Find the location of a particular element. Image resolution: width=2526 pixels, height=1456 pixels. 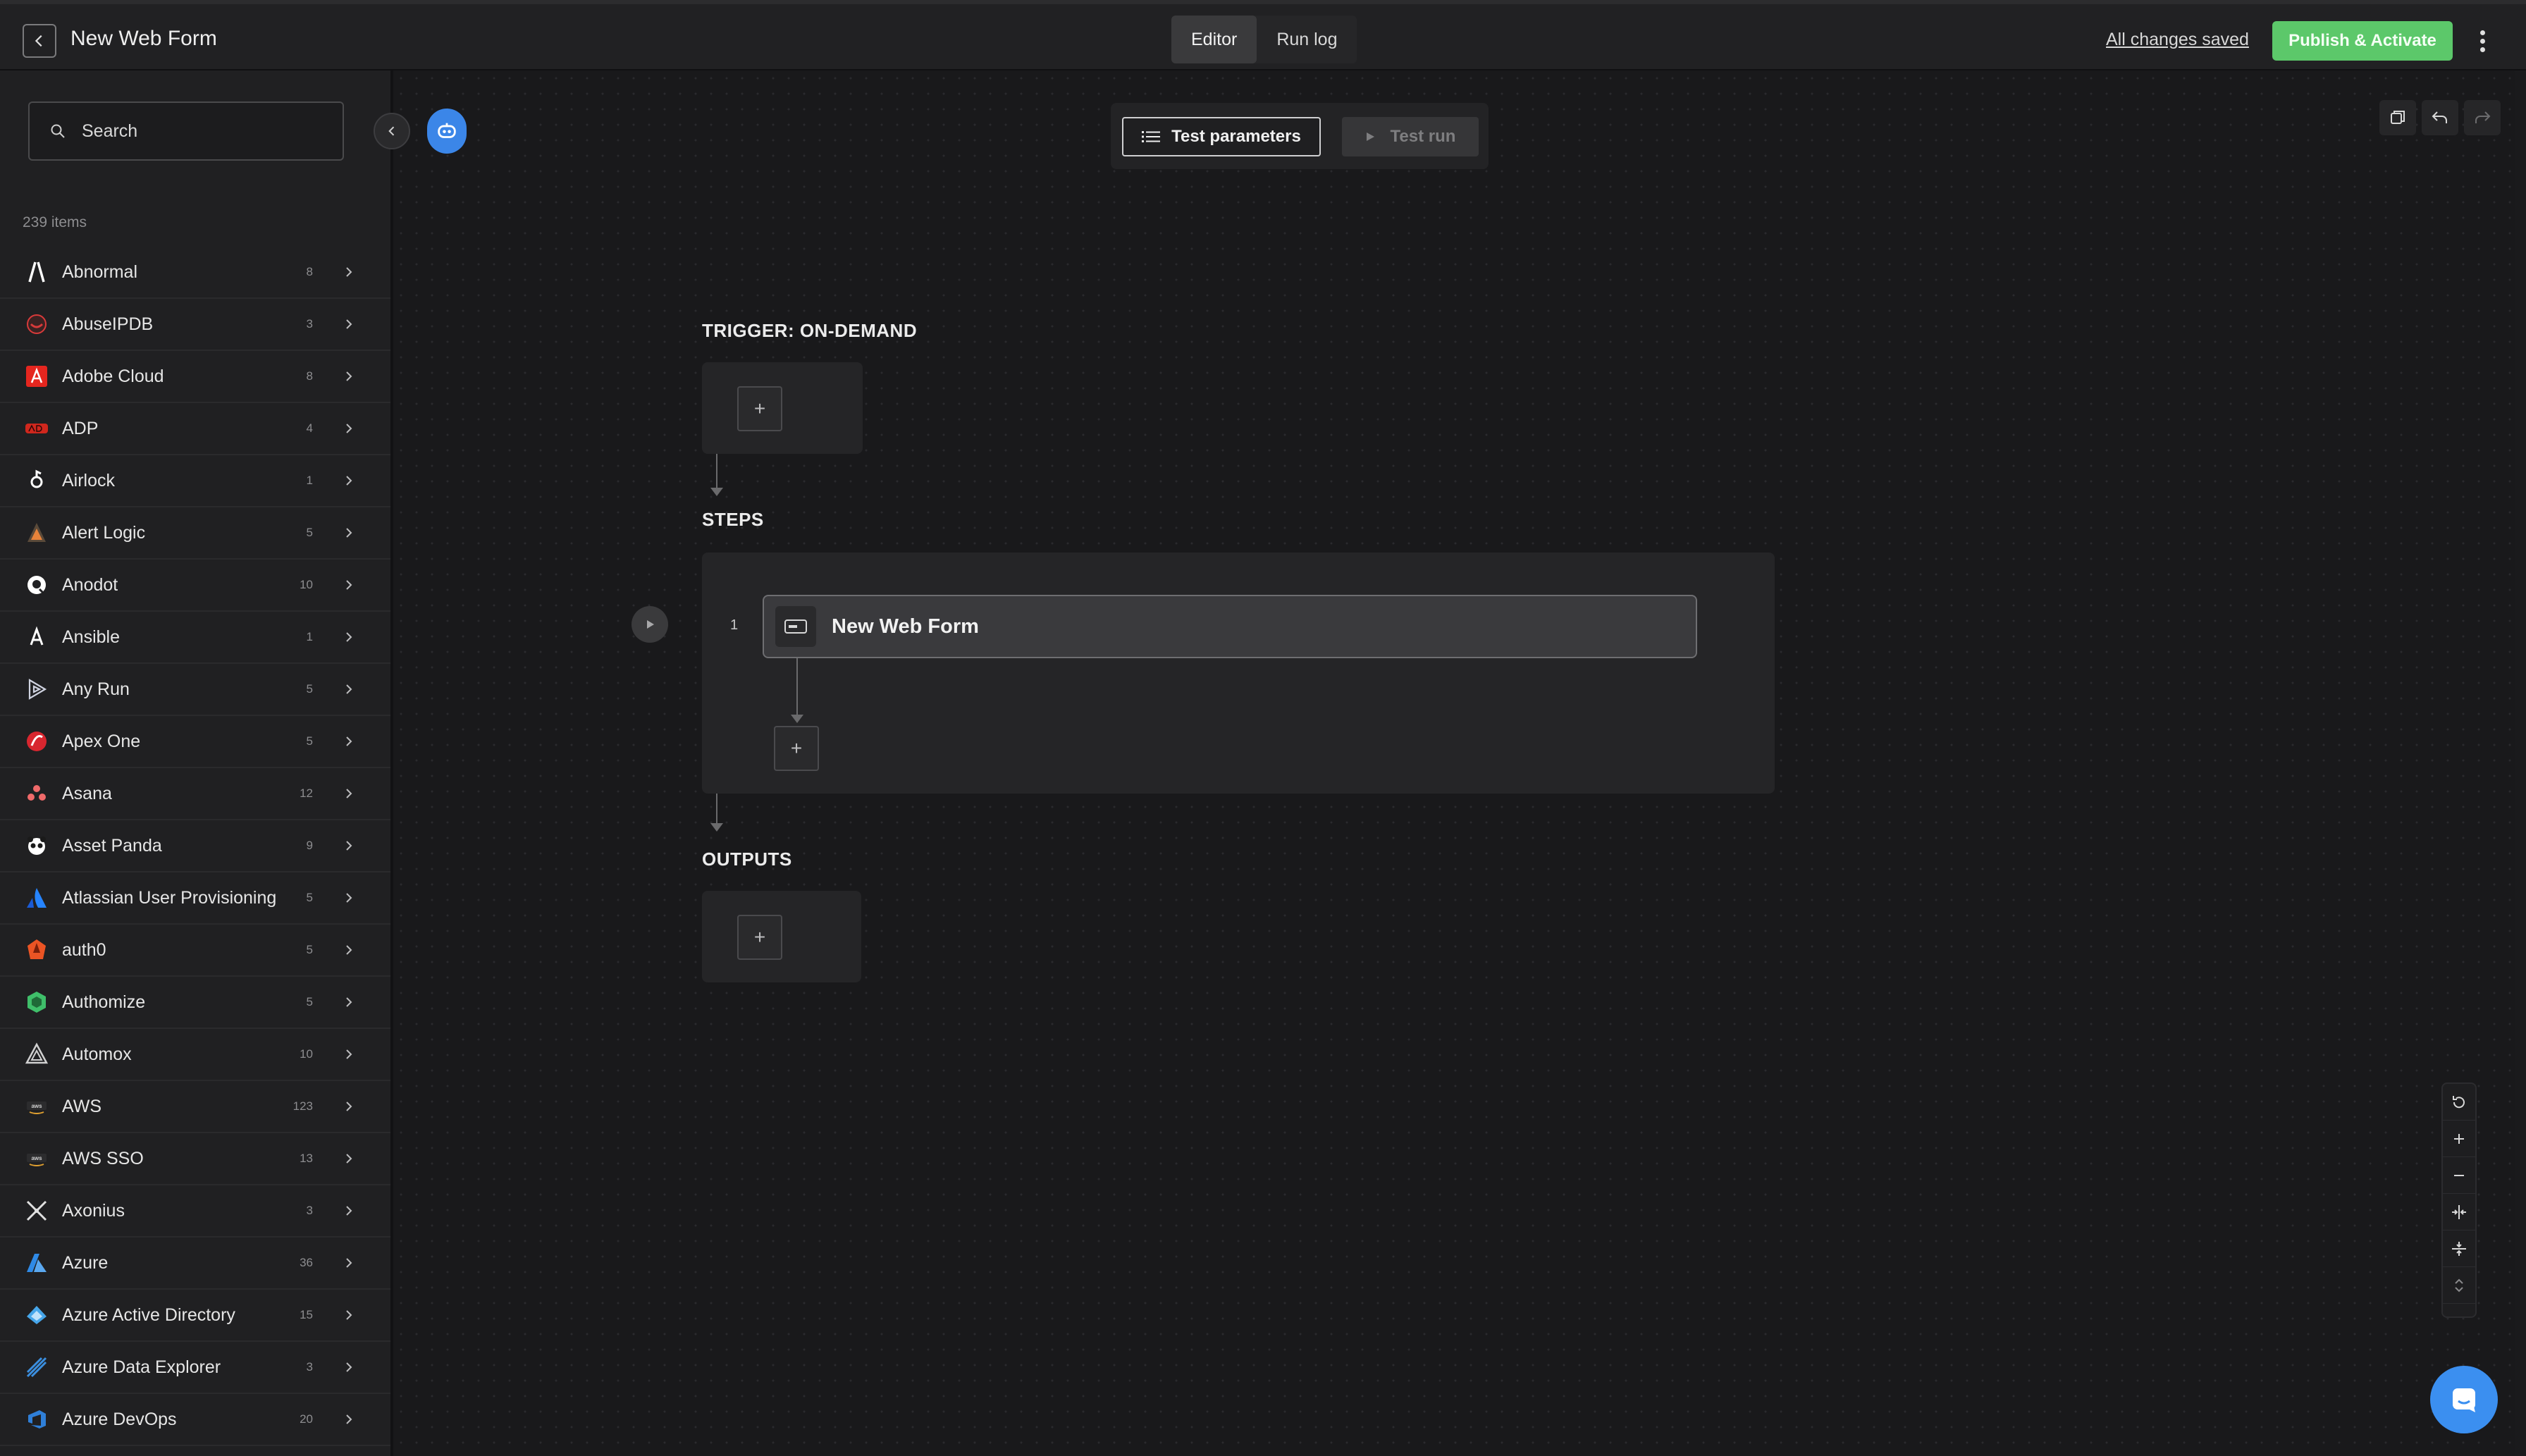

sidebar-item-label: AbuseIPDB is located at coordinates (108, 324).